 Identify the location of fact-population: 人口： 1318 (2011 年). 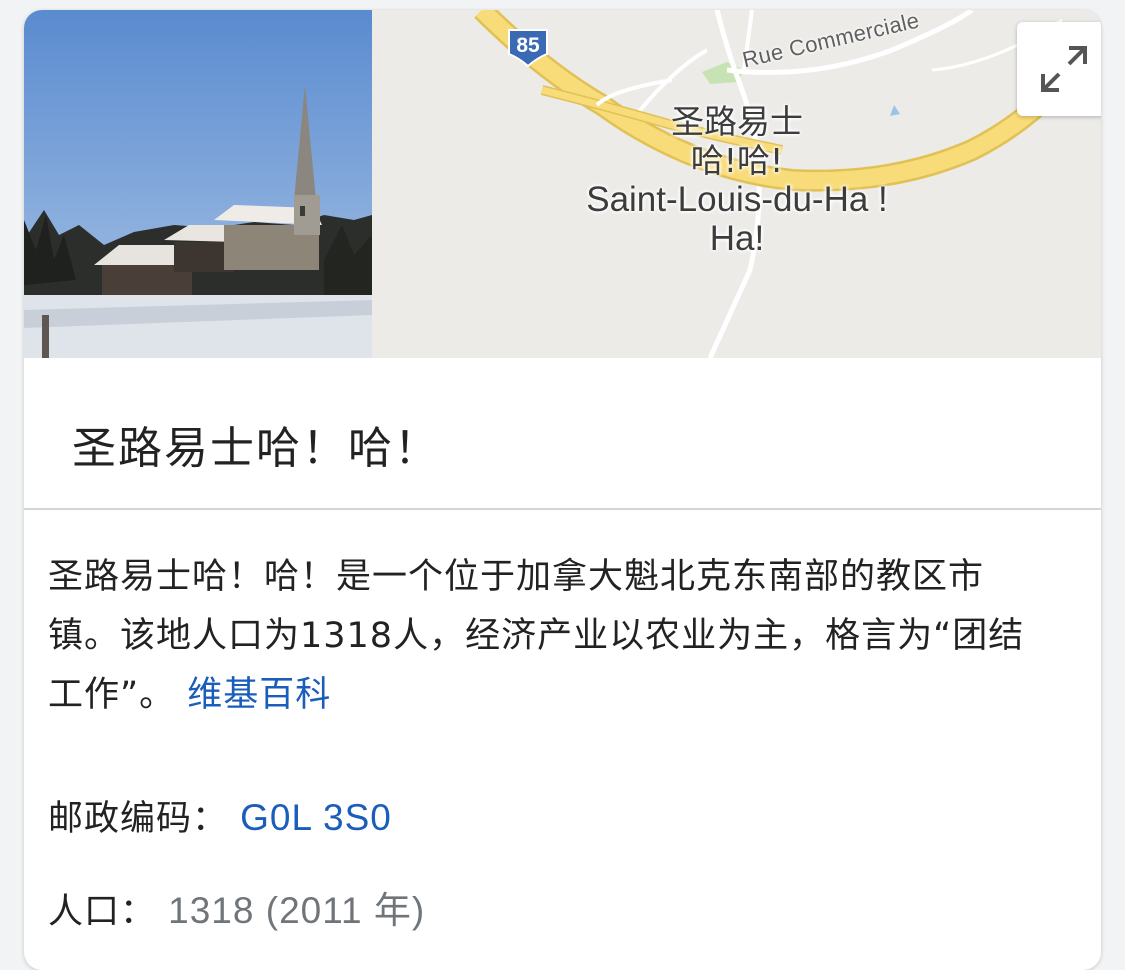
(236, 907).